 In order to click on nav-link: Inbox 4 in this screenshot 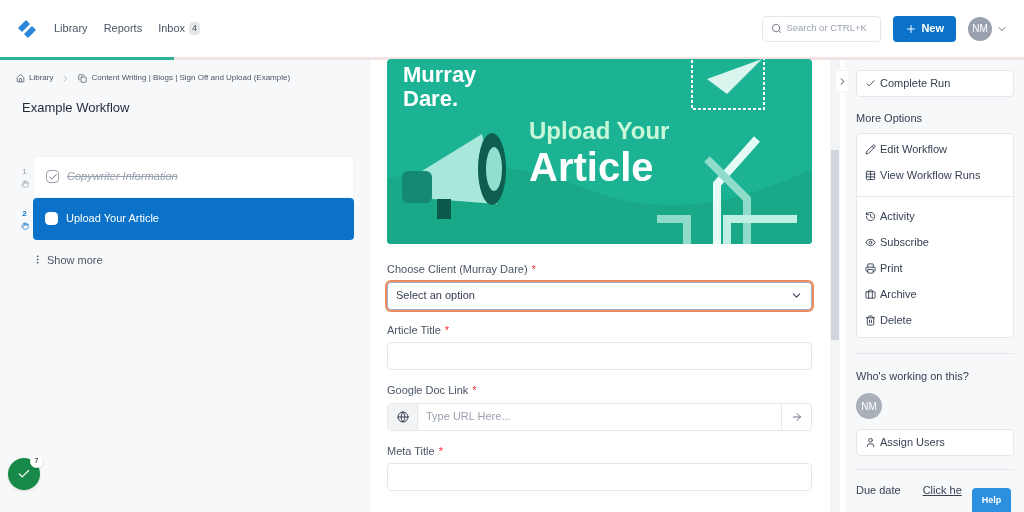, I will do `click(179, 28)`.